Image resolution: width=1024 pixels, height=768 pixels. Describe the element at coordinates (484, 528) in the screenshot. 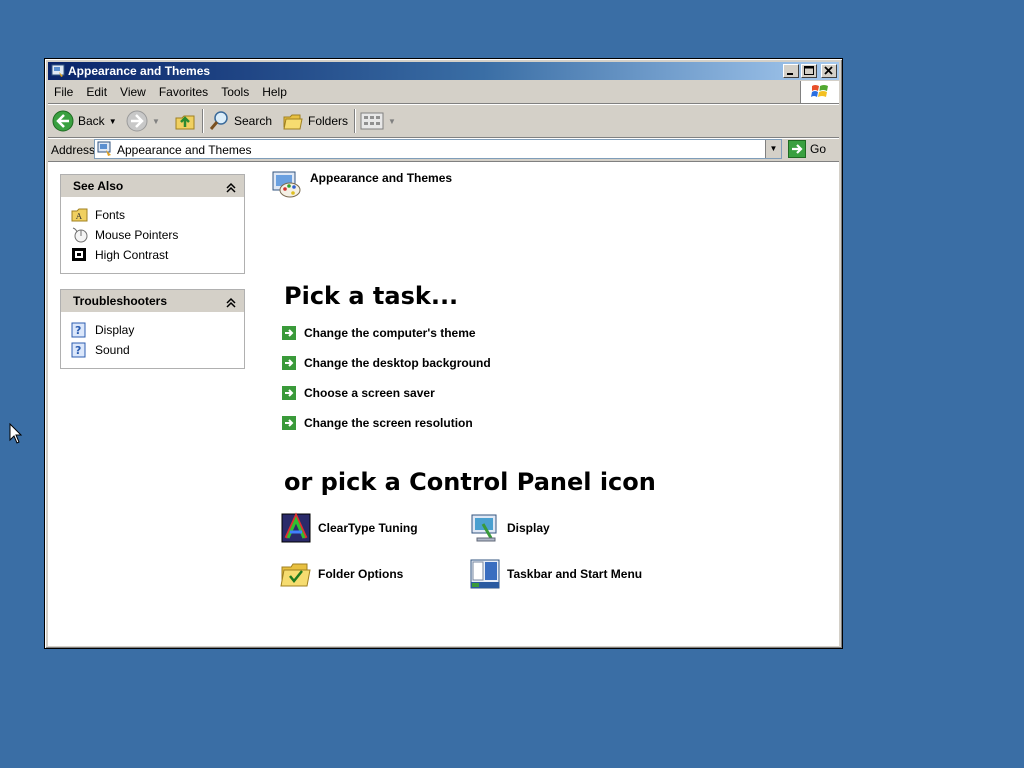

I see `display-icon` at that location.